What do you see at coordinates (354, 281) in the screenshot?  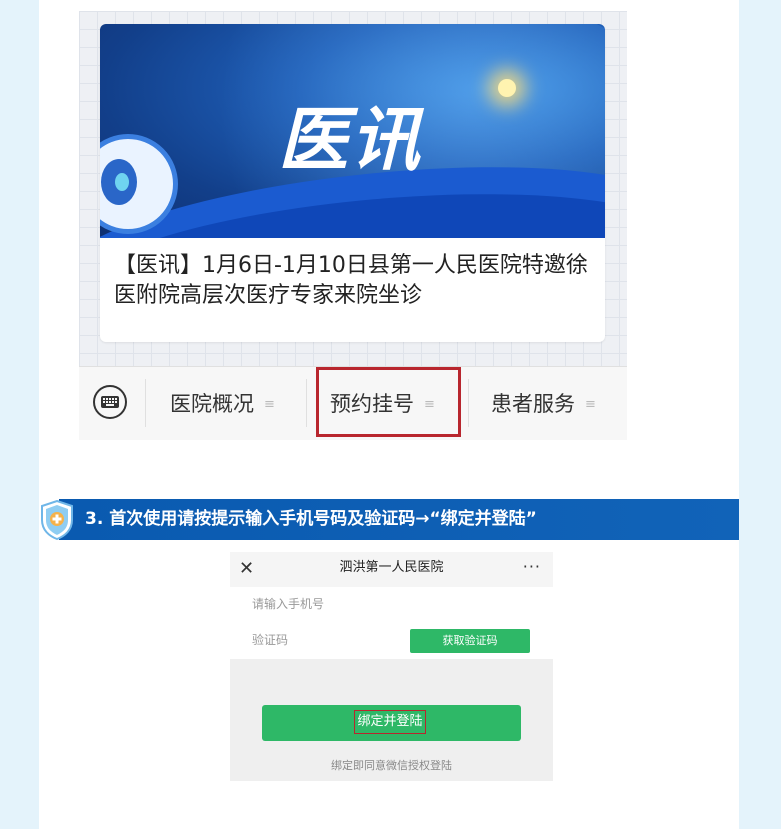 I see `news-title: 【医讯】1月6日-1月10日县第一人民医院特邀徐医附院高层次医疗专家来院坐诊` at bounding box center [354, 281].